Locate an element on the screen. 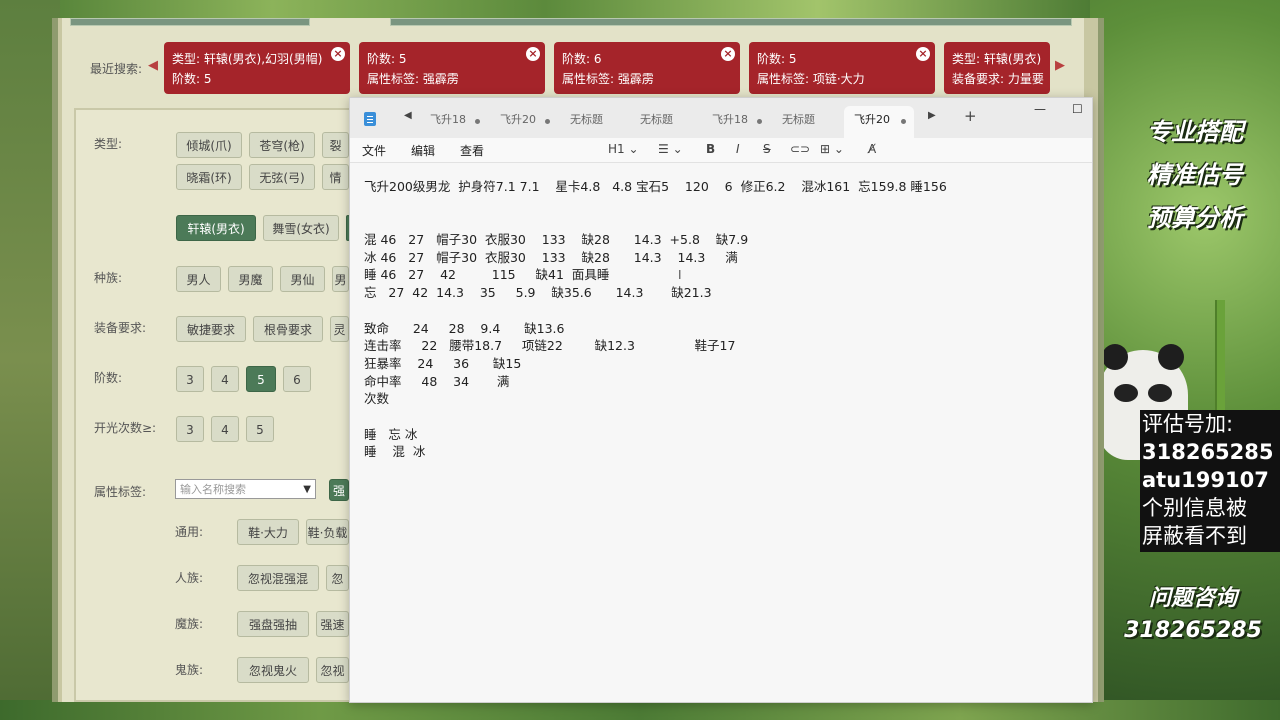 The width and height of the screenshot is (1280, 720). promo-text: 预算分析 is located at coordinates (1195, 218).